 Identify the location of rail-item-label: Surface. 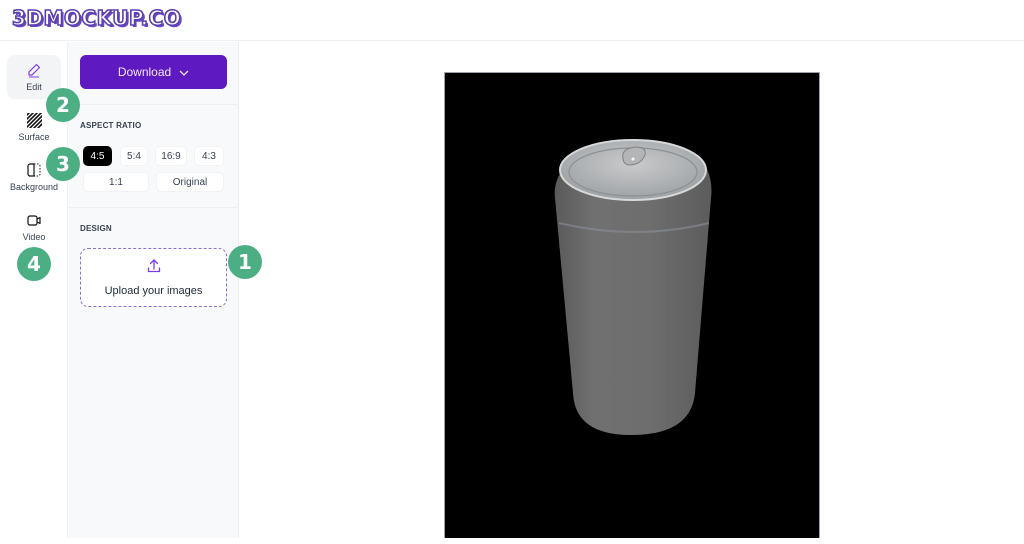
(34, 136).